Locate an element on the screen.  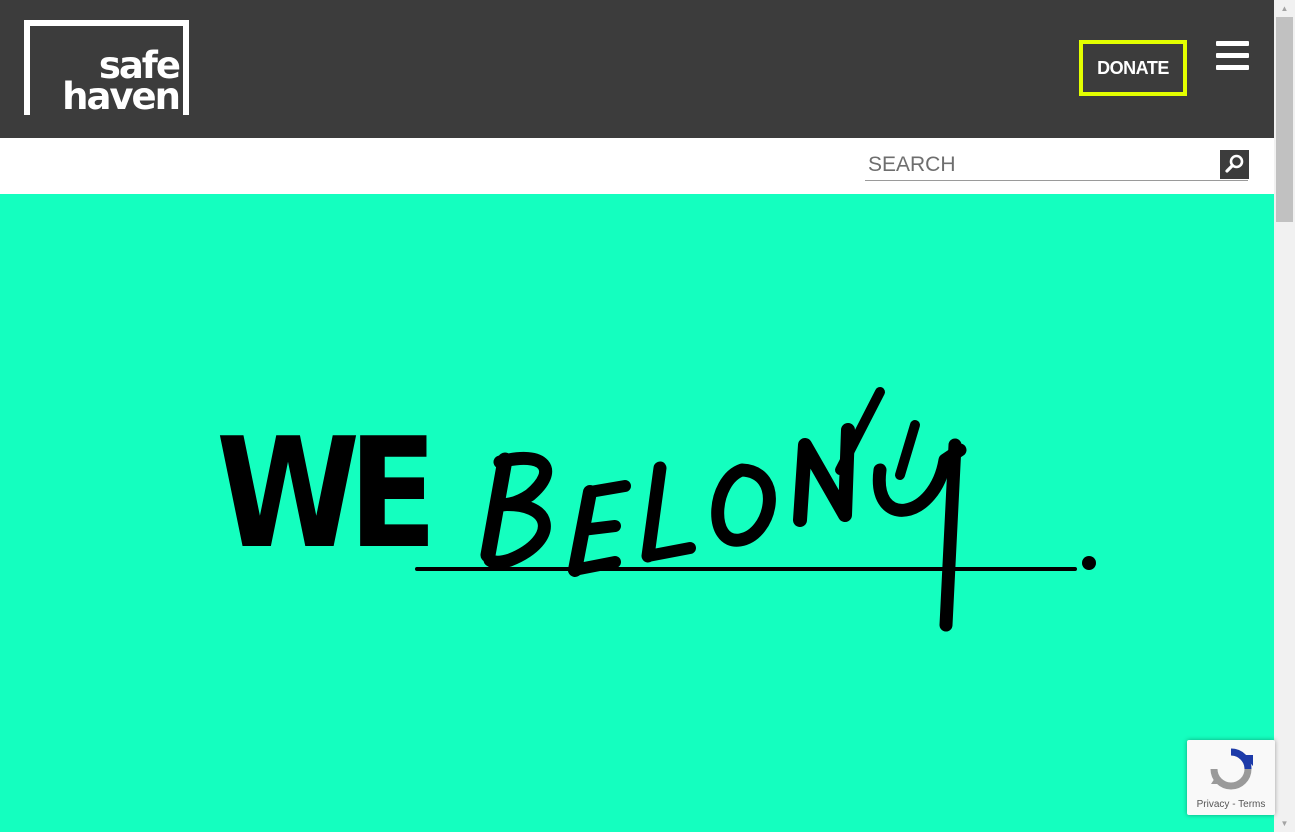
scrollbar-thumb is located at coordinates (1284, 119).